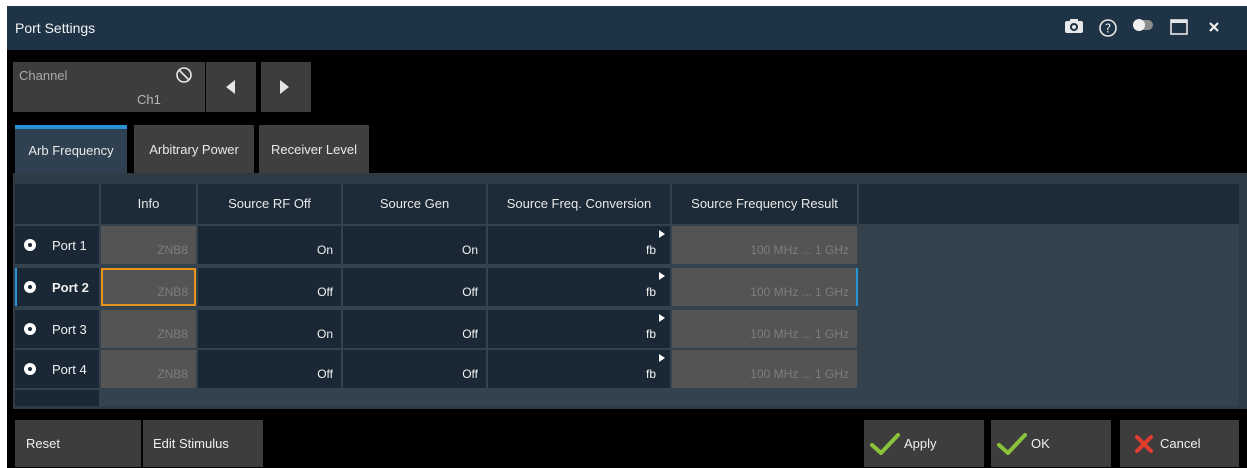  Describe the element at coordinates (579, 204) in the screenshot. I see `header-source-freq-conversion: Source Freq. Conversion` at that location.